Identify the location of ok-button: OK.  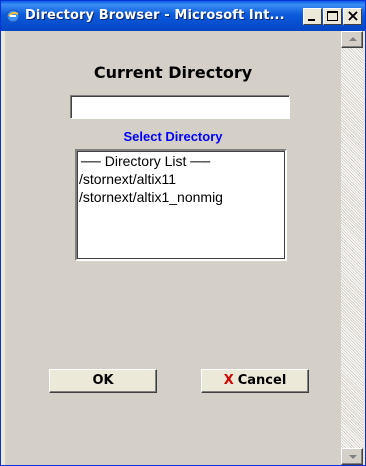
(103, 381).